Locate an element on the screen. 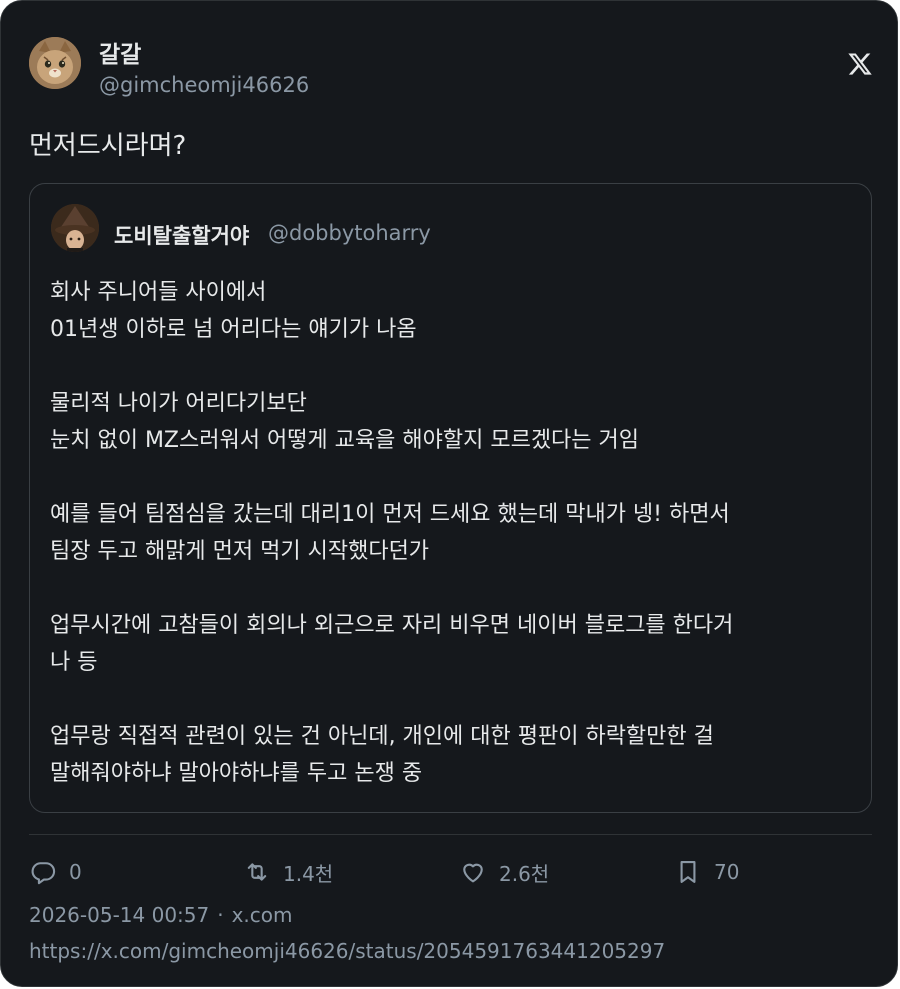 The width and height of the screenshot is (900, 989). reply-icon is located at coordinates (43, 872).